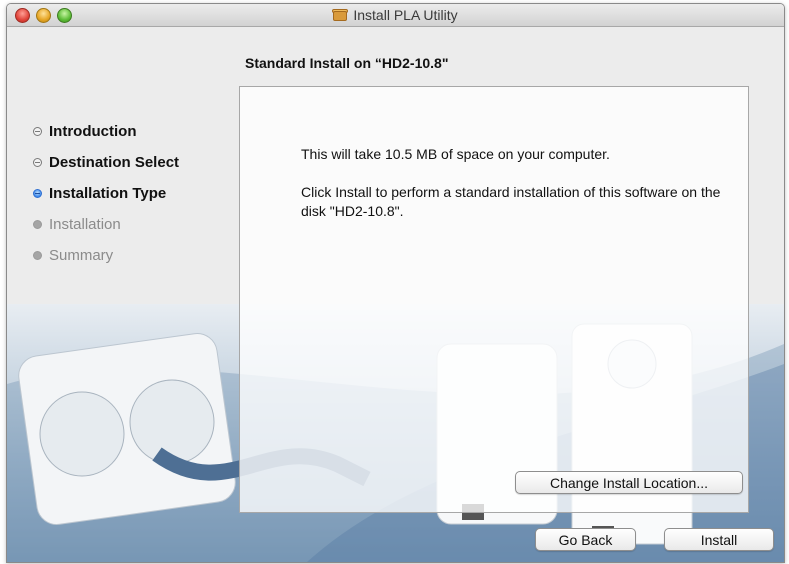  I want to click on step-destination-select: Destination Select, so click(106, 162).